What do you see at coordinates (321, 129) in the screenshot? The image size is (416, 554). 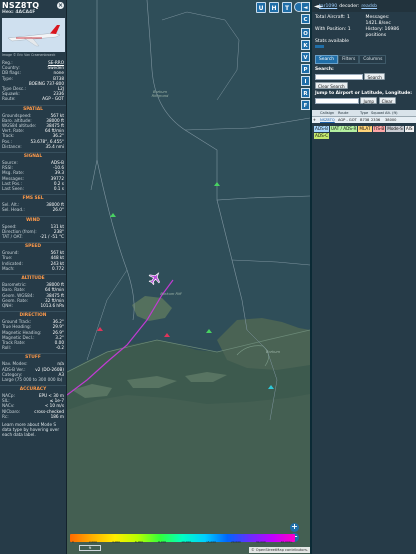 I see `source-legend-ads-b: ADS-B` at bounding box center [321, 129].